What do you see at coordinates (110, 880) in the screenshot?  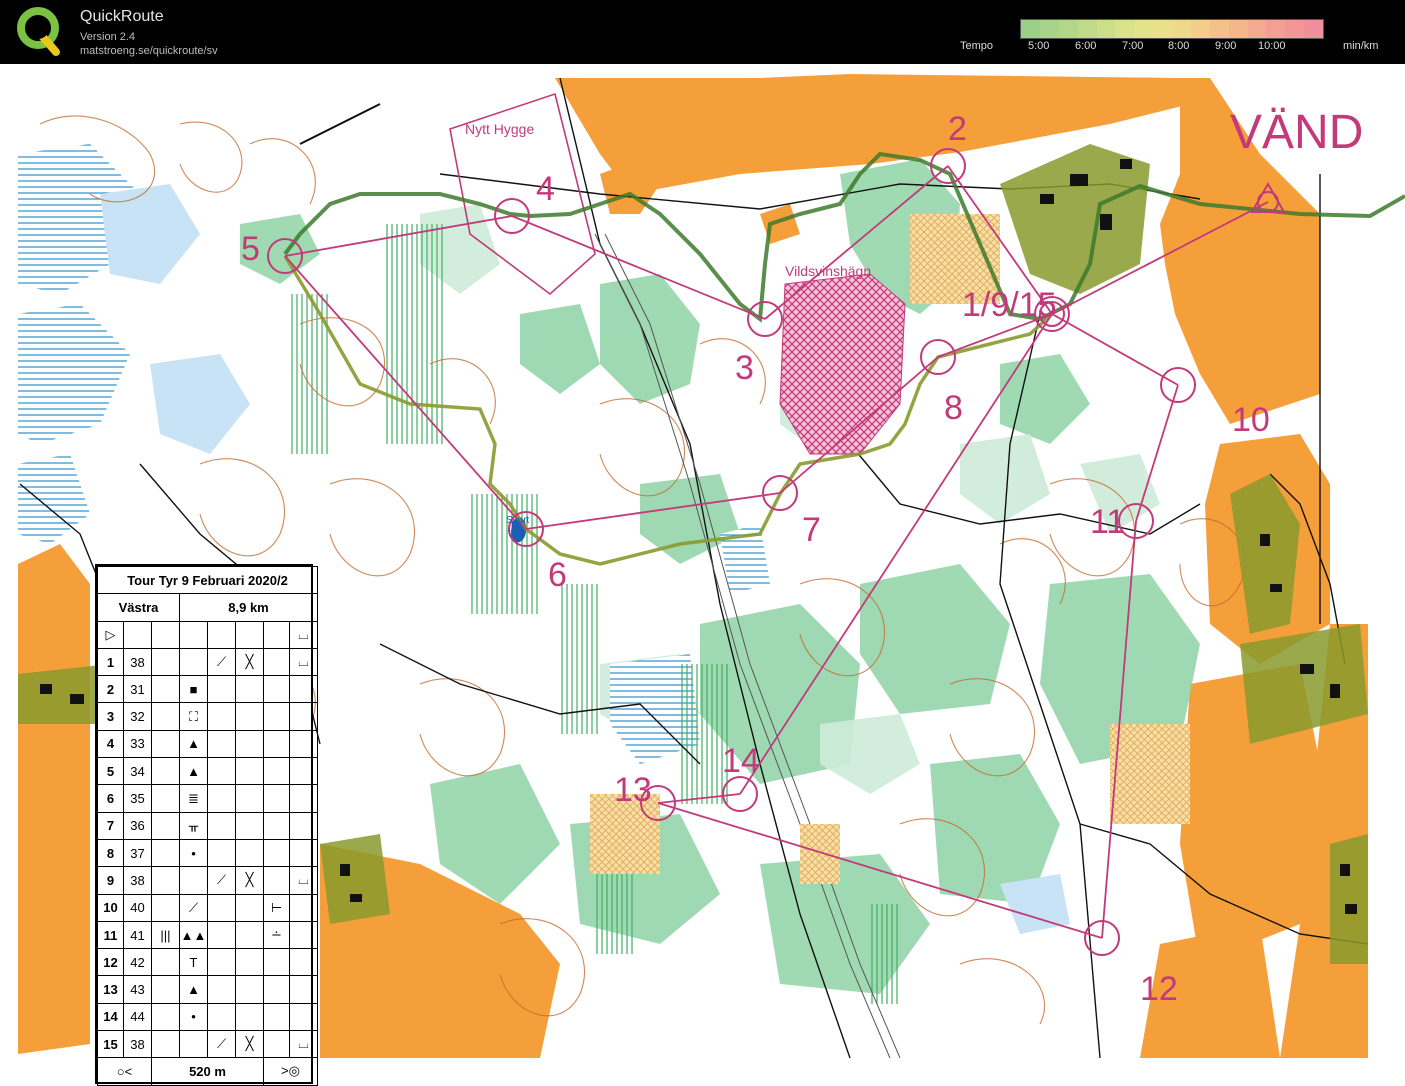 I see `control-number-cell: 9` at bounding box center [110, 880].